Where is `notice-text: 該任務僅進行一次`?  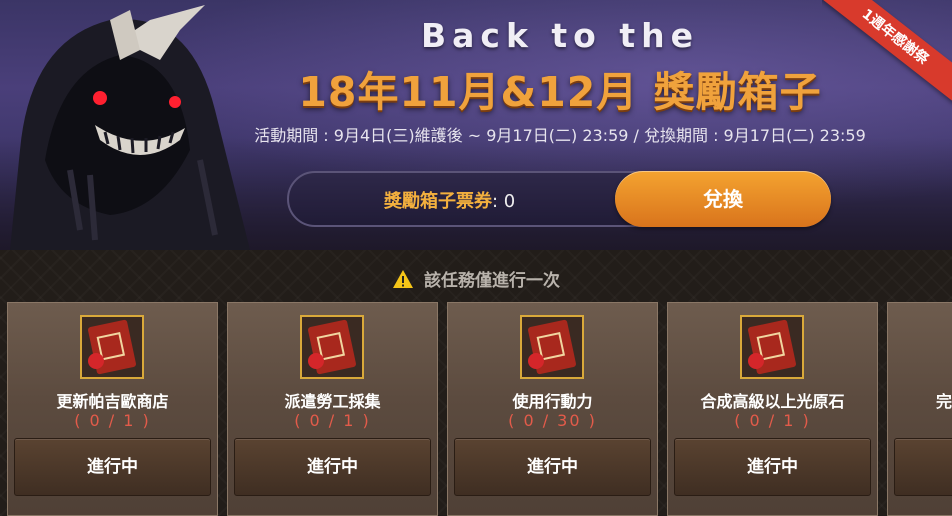 notice-text: 該任務僅進行一次 is located at coordinates (492, 281).